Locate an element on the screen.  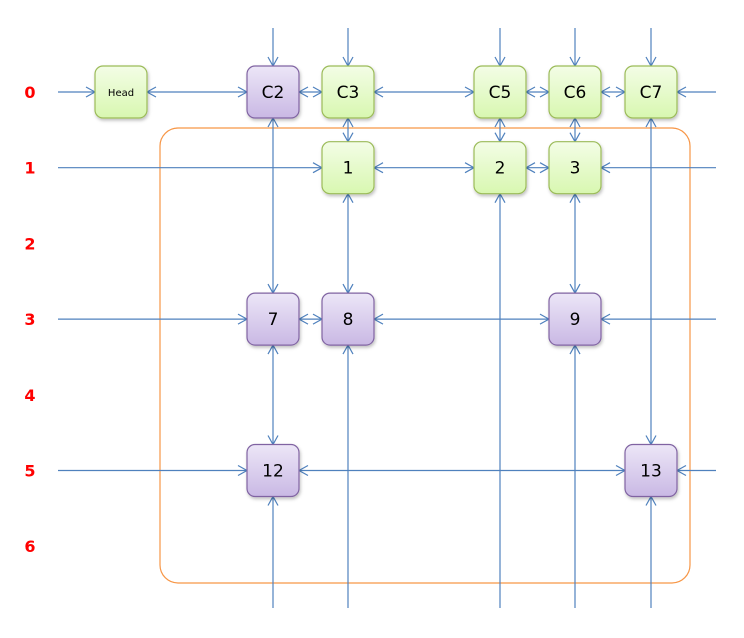
node-label: C5 is located at coordinates (500, 93).